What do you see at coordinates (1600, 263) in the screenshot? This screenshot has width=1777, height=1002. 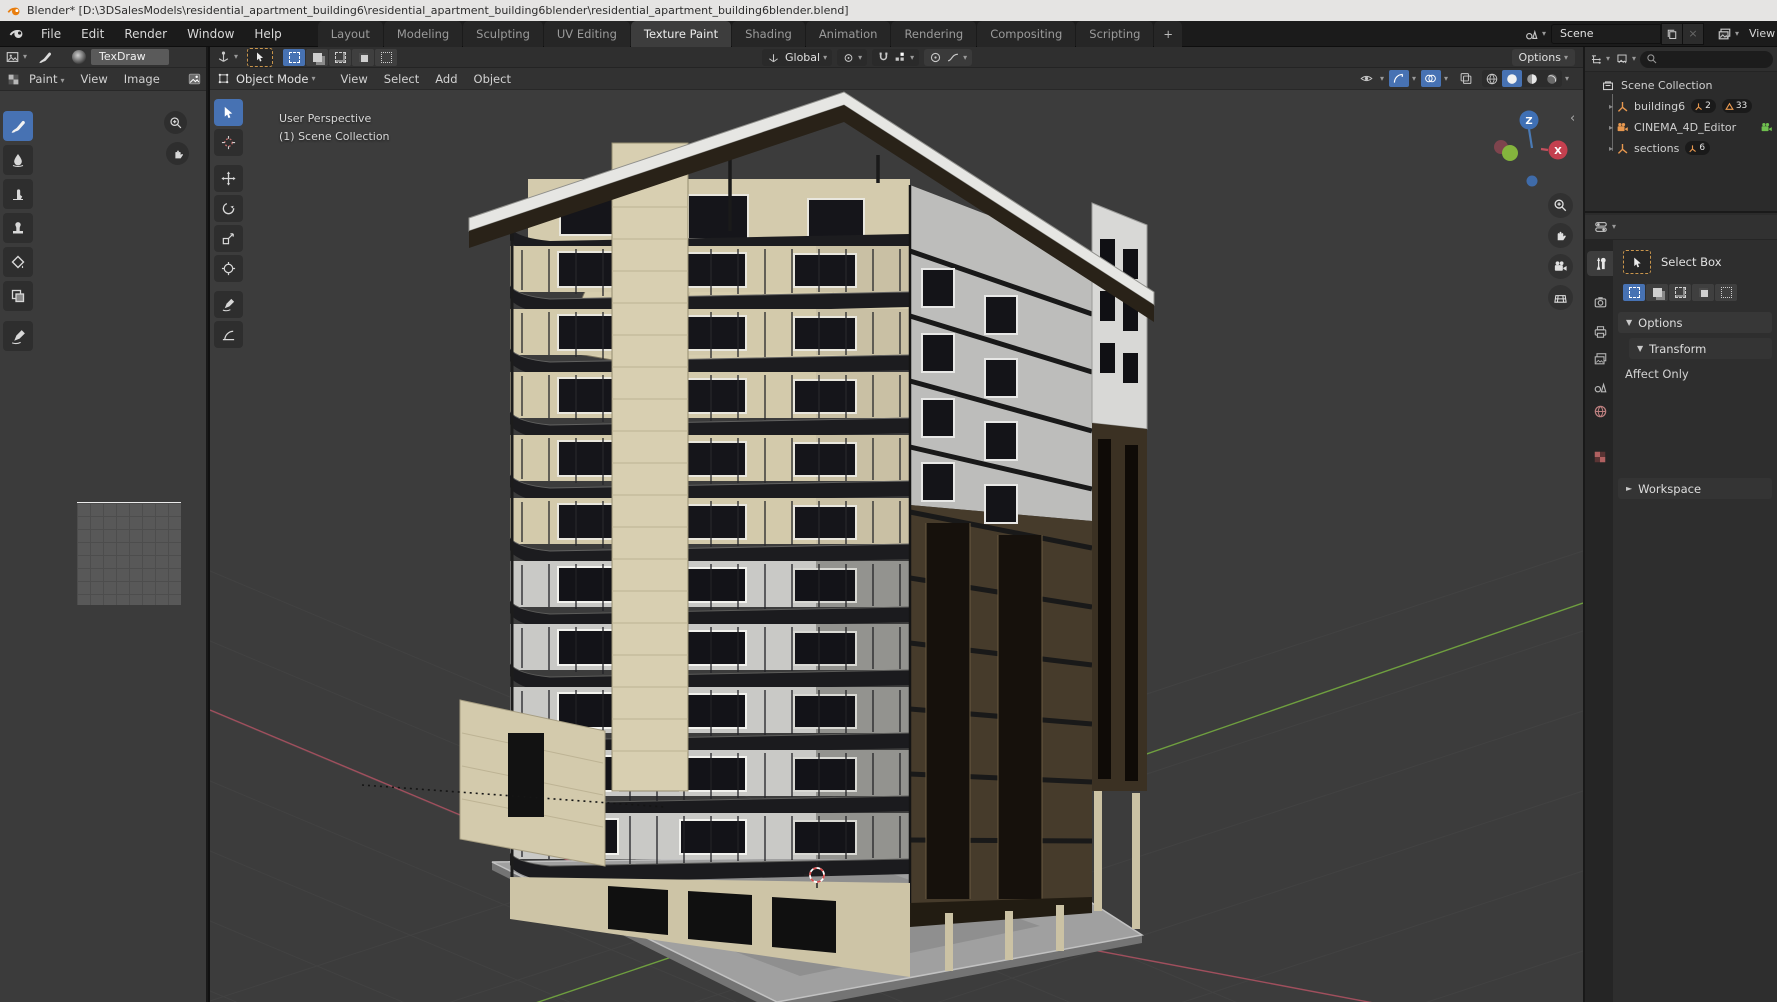 I see `tab-tool` at bounding box center [1600, 263].